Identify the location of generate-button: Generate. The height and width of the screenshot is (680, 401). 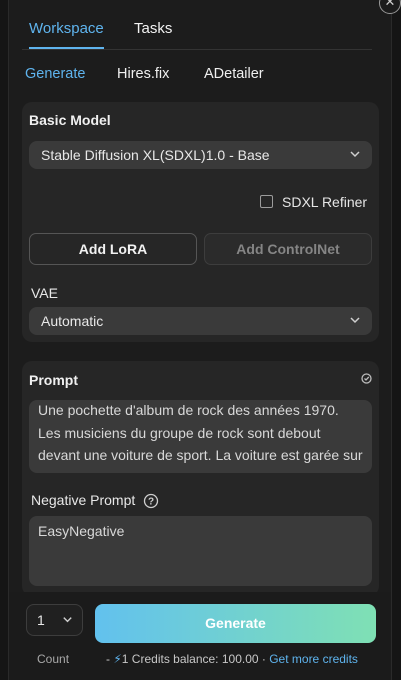
(235, 623).